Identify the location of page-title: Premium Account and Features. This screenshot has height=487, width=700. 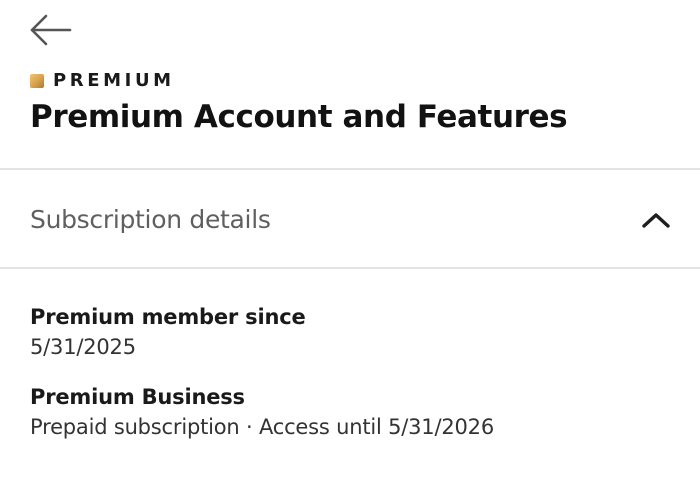
(299, 117).